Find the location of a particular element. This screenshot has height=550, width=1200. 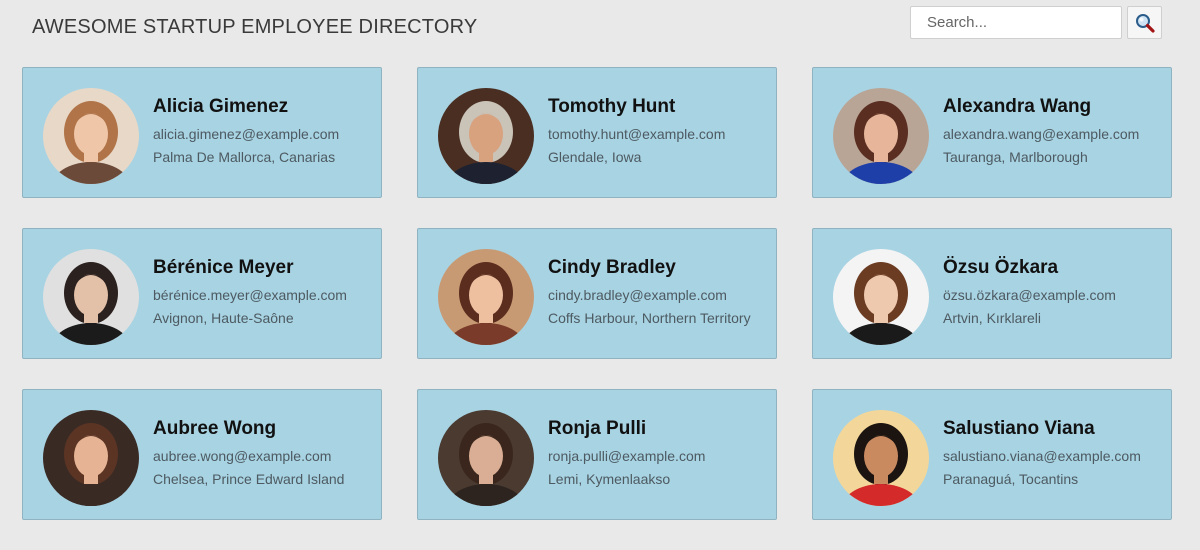

employee-email: salustiano.viana@example.com is located at coordinates (1042, 456).